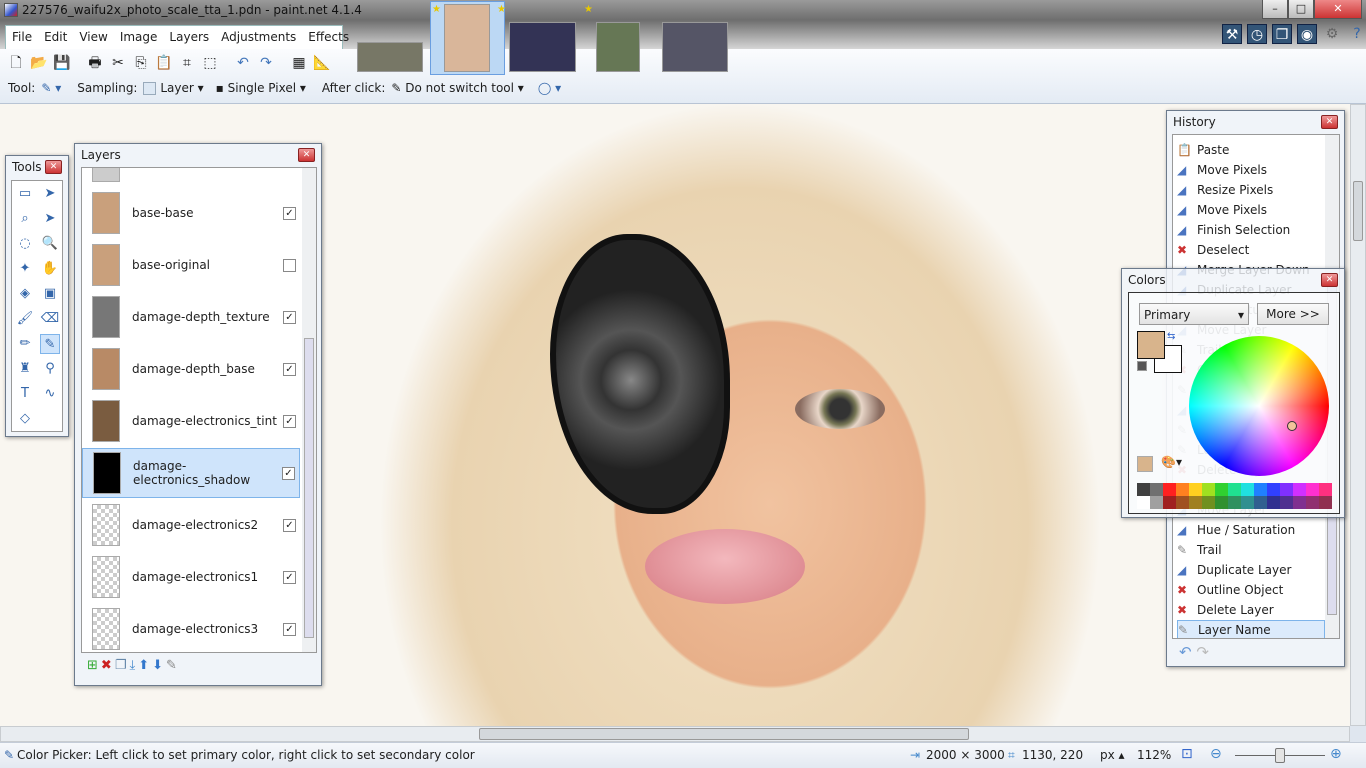  What do you see at coordinates (53, 167) in the screenshot?
I see `tools-close-button: ✕` at bounding box center [53, 167].